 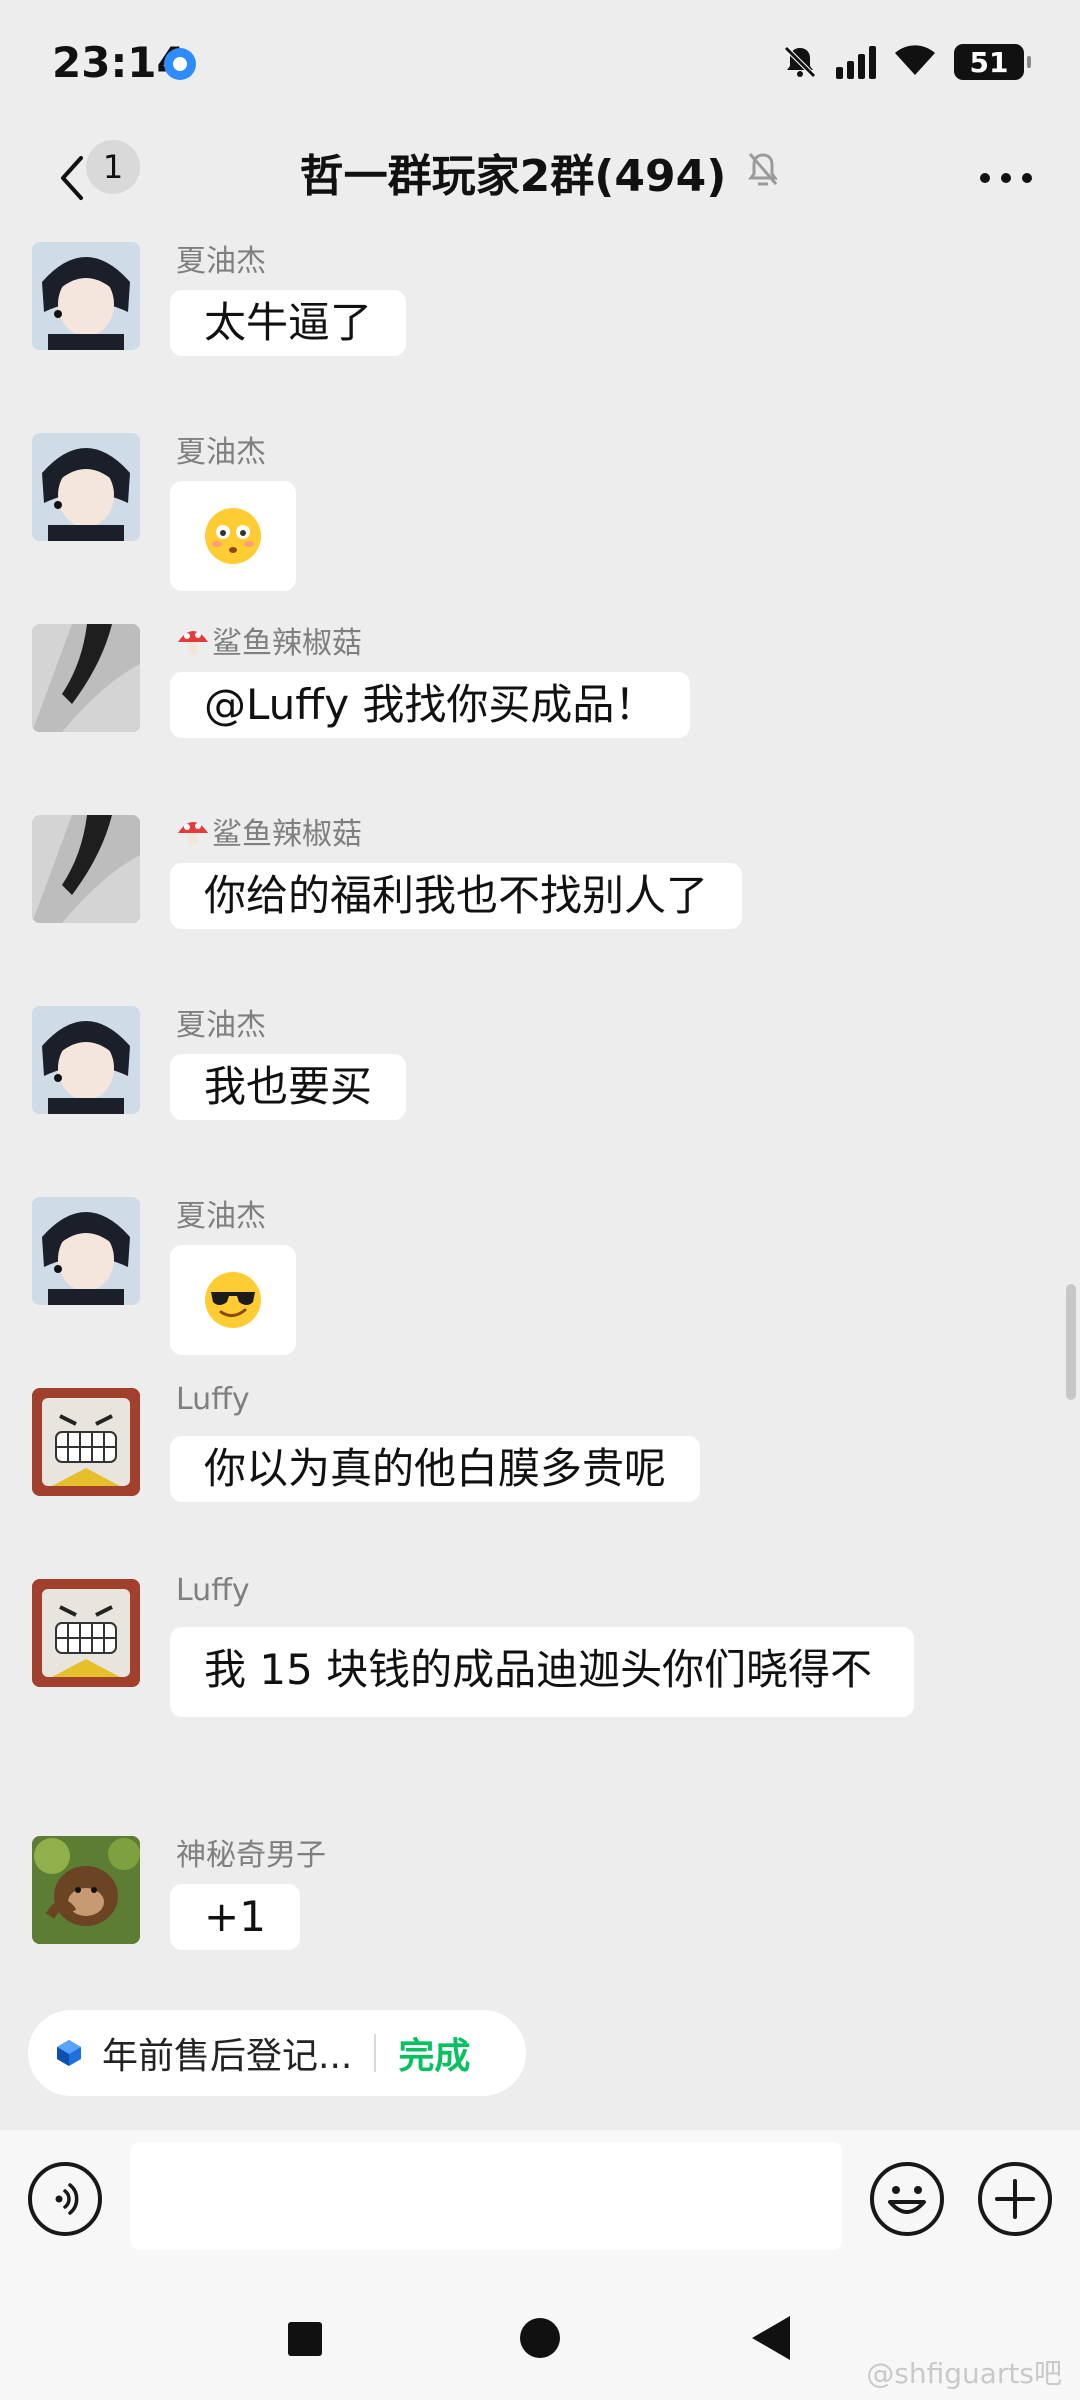 What do you see at coordinates (456, 896) in the screenshot?
I see `message-bubble: 你给的福利我也不找别人了` at bounding box center [456, 896].